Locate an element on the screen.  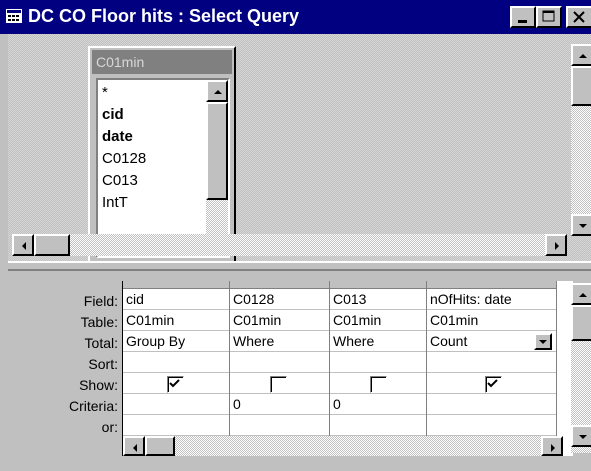
field-list-item-c0128: C0128 is located at coordinates (124, 158).